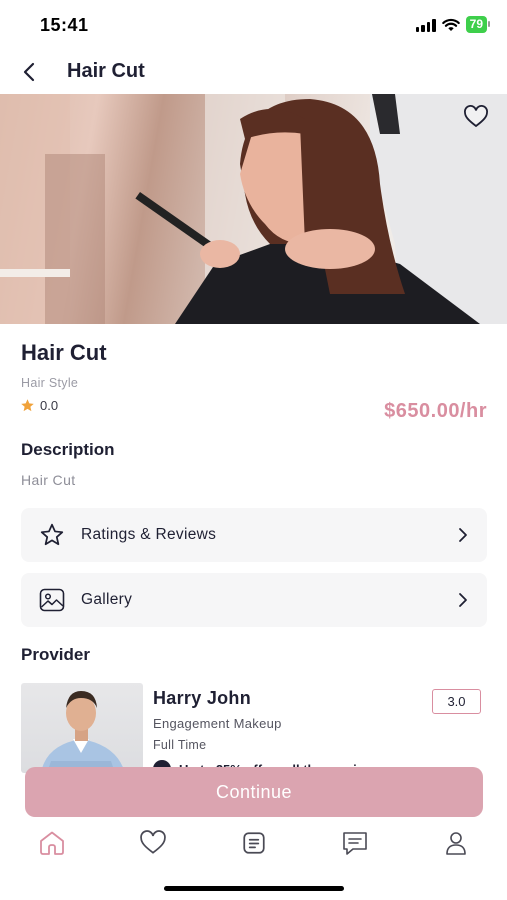 The height and width of the screenshot is (900, 507). Describe the element at coordinates (52, 535) in the screenshot. I see `star-outline-icon` at that location.